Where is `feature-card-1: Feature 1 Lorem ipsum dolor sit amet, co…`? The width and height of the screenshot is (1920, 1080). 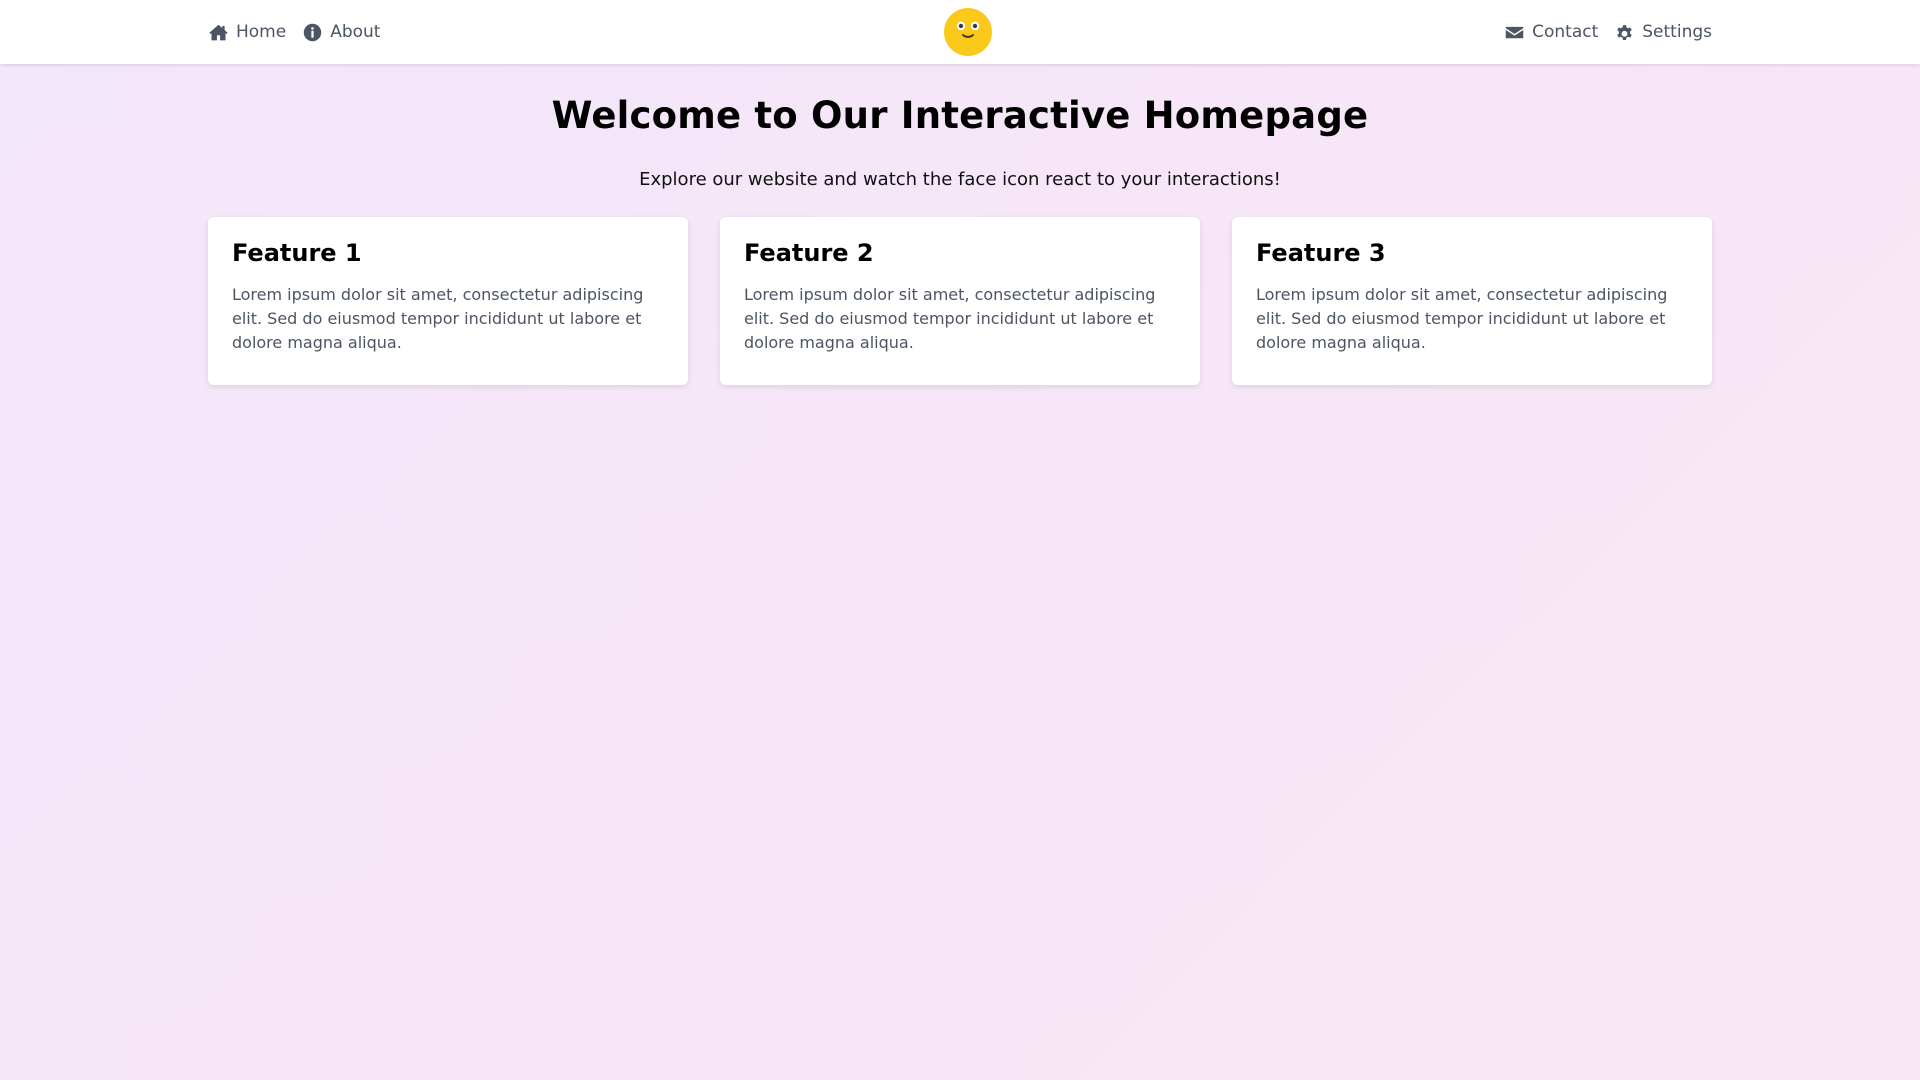 feature-card-1: Feature 1 Lorem ipsum dolor sit amet, co… is located at coordinates (448, 301).